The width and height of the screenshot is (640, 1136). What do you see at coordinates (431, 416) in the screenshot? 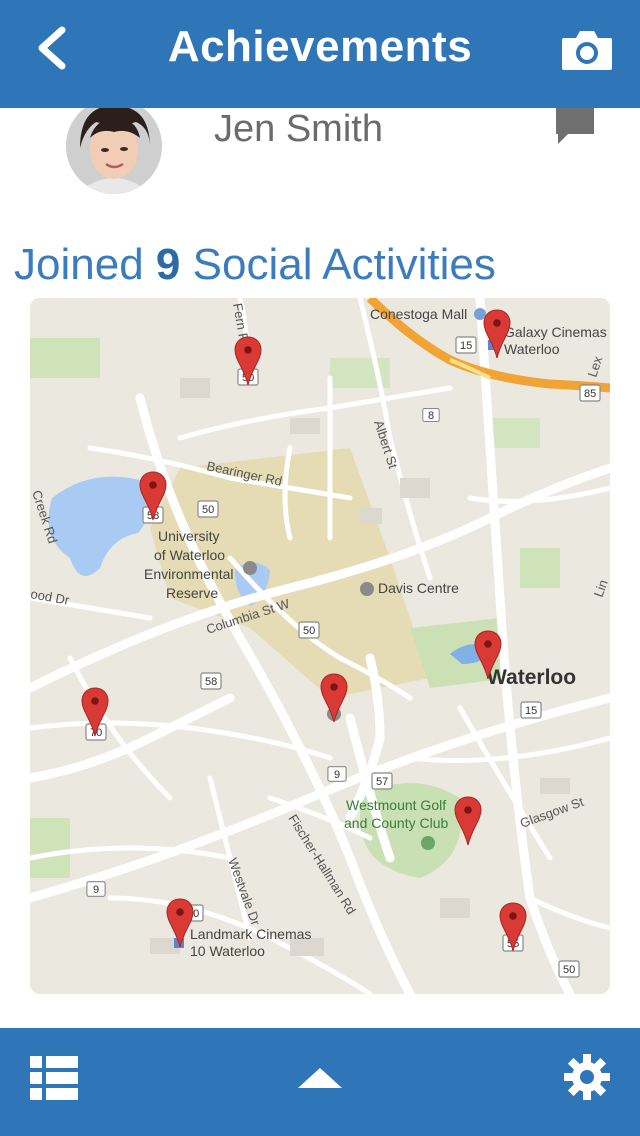
I see `svg-text: 8` at bounding box center [431, 416].